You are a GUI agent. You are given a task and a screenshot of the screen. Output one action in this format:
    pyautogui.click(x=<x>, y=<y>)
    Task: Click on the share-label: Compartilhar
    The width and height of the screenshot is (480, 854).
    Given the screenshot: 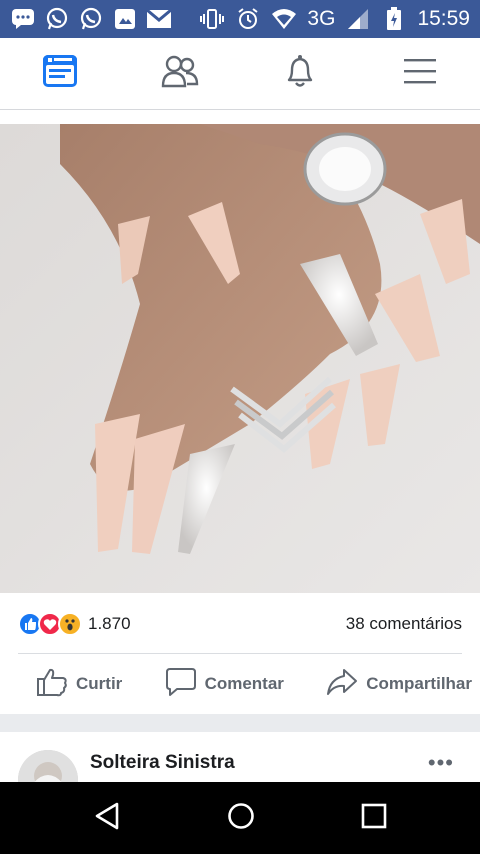 What is the action you would take?
    pyautogui.click(x=419, y=683)
    